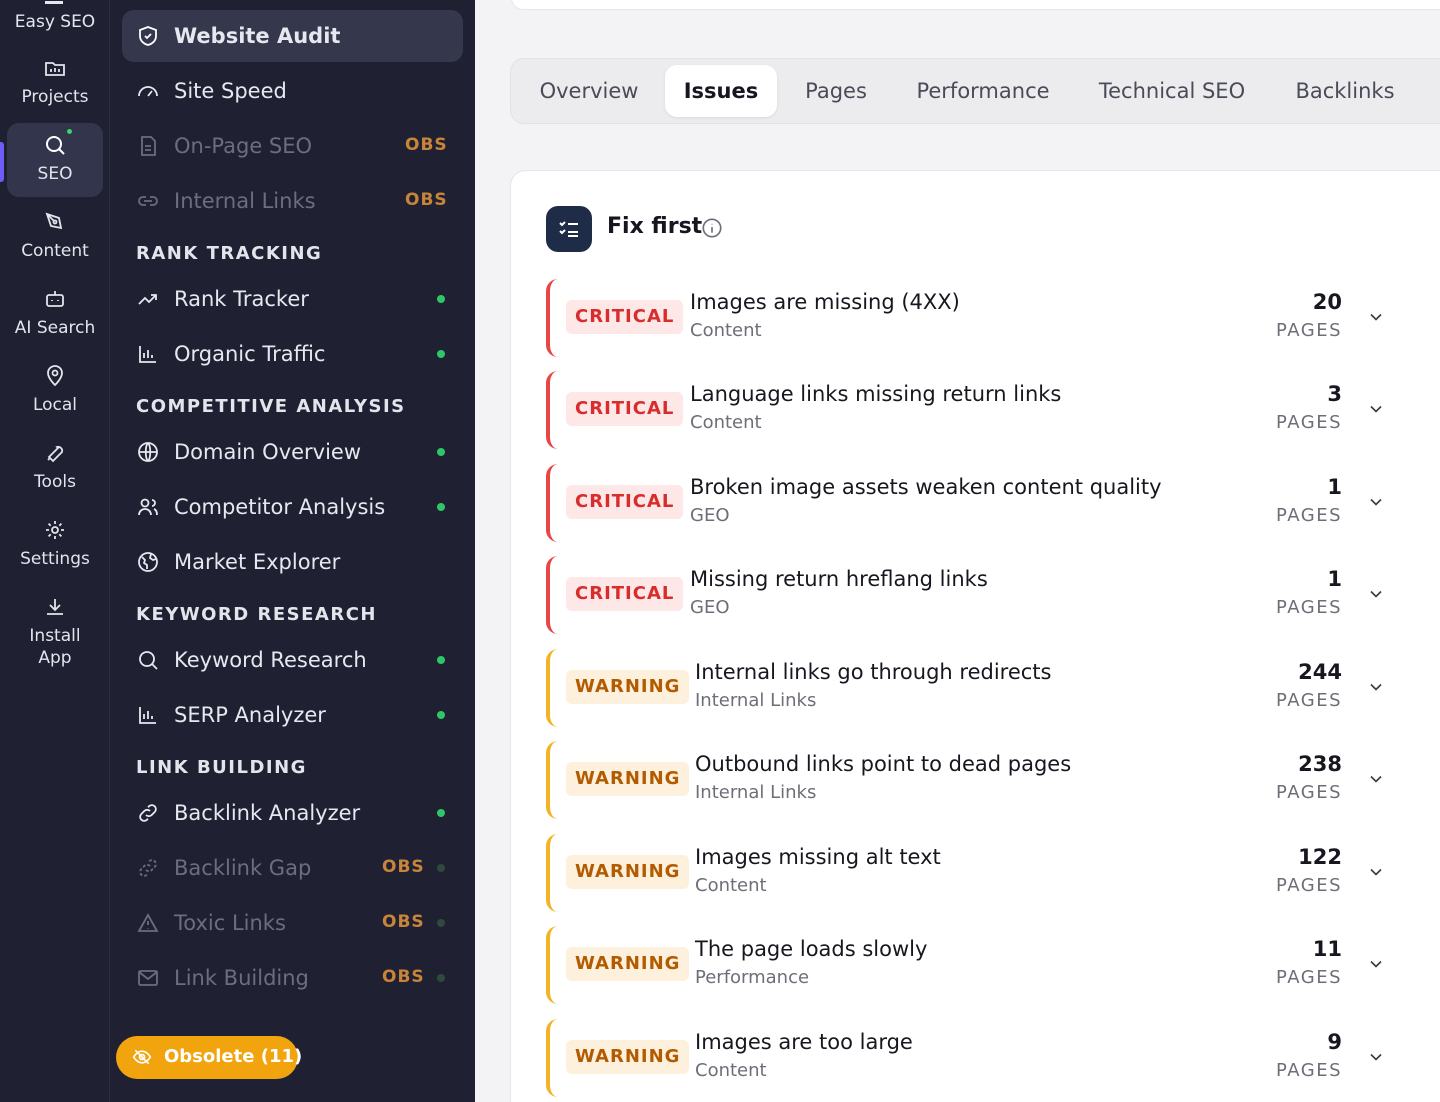 This screenshot has width=1440, height=1102. Describe the element at coordinates (292, 146) in the screenshot. I see `sidebar-item-on-page-seo: On-Page SEO OBS` at that location.